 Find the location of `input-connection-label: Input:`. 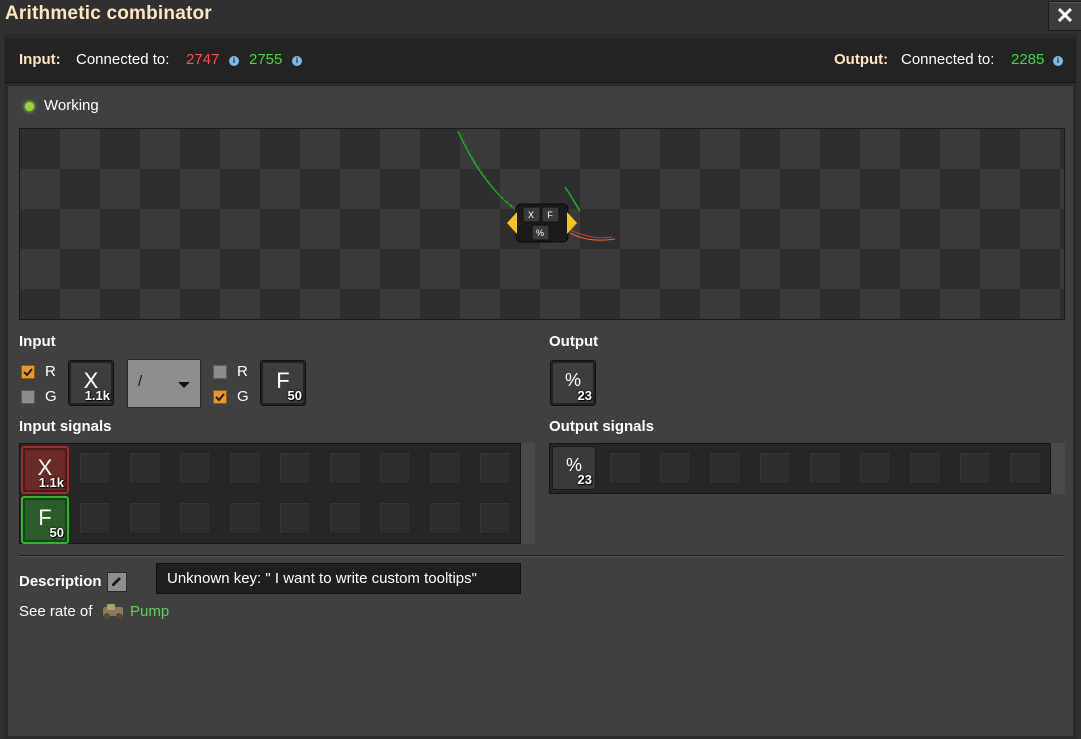

input-connection-label: Input: is located at coordinates (40, 59).